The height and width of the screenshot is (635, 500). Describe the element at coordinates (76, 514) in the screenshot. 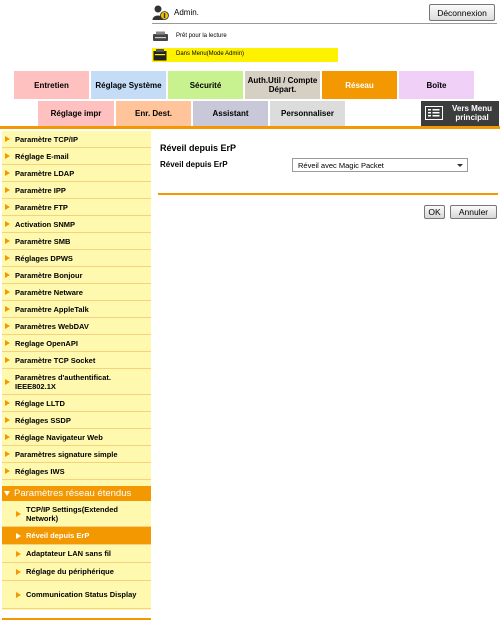

I see `sidebar-subitem-tcpip-extended: TCP/IP Settings(Extended Network)` at that location.